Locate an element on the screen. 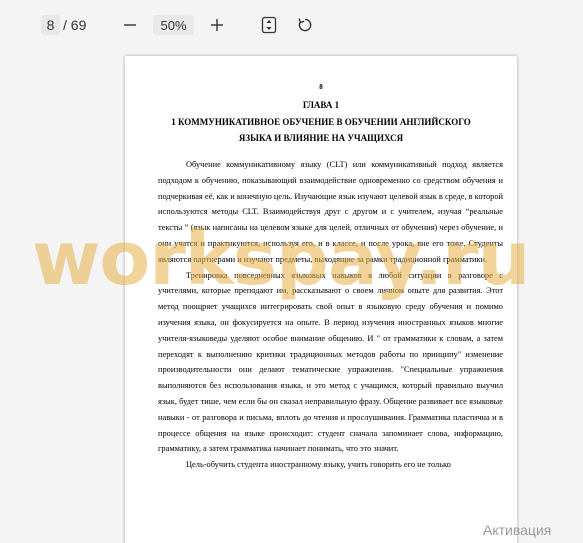 This screenshot has height=543, width=583. fit-page-button is located at coordinates (269, 25).